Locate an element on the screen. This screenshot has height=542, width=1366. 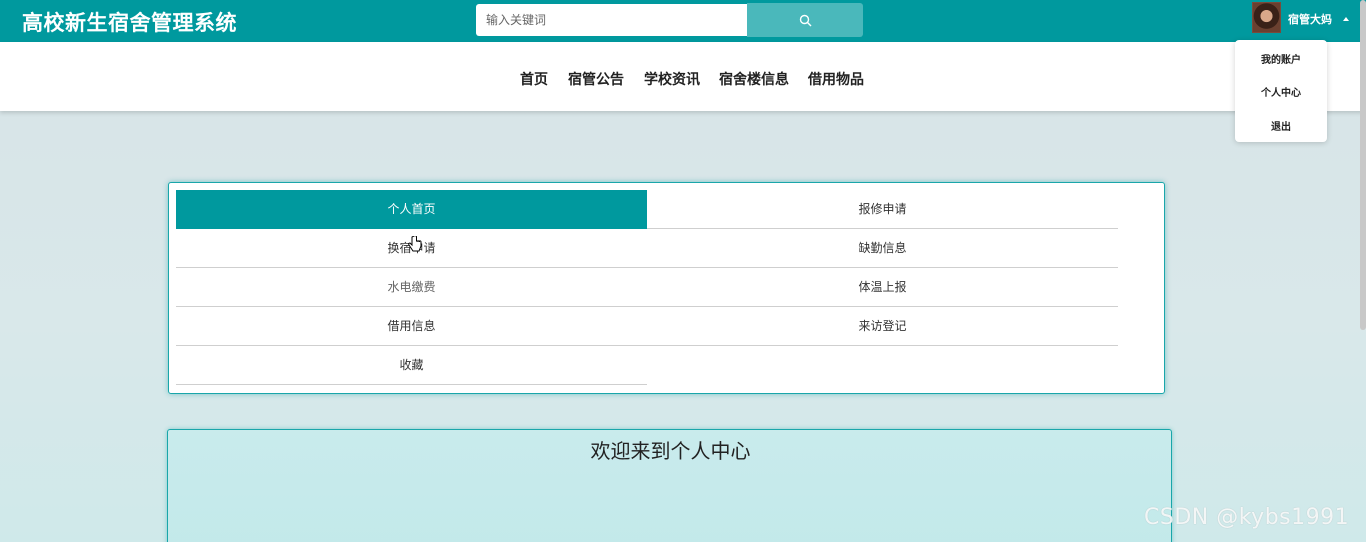
nav-item-home: 首页 is located at coordinates (534, 79).